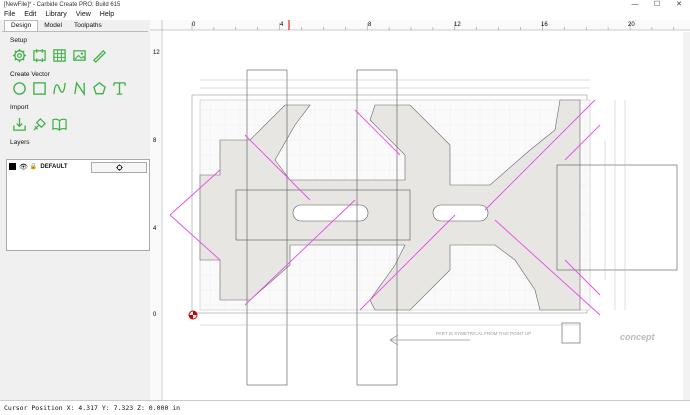  Describe the element at coordinates (457, 25) in the screenshot. I see `ruler-label-12: 12` at that location.